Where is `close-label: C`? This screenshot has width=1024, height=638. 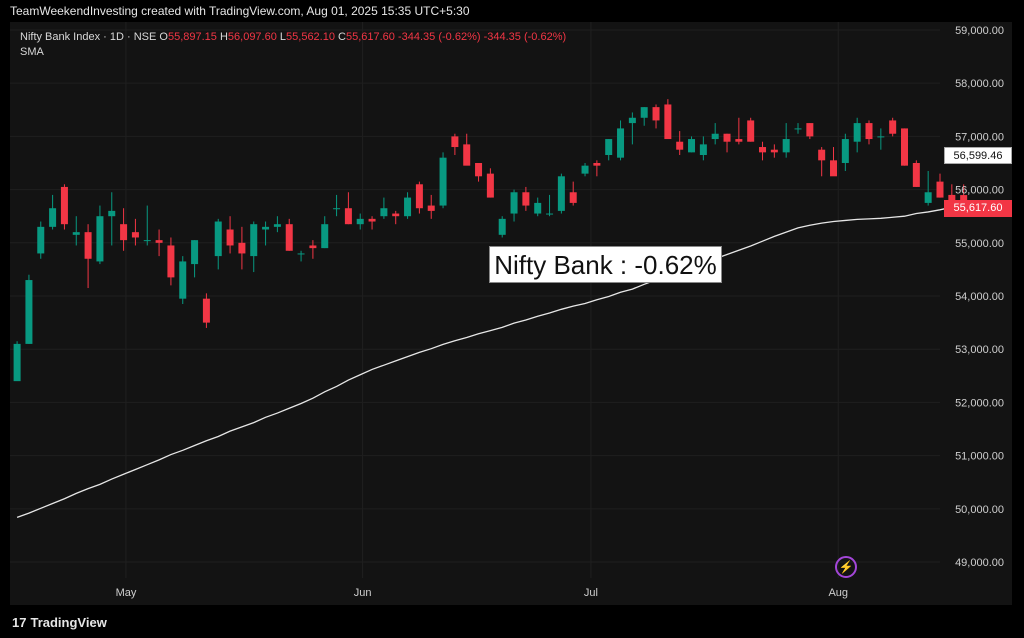 close-label: C is located at coordinates (342, 37).